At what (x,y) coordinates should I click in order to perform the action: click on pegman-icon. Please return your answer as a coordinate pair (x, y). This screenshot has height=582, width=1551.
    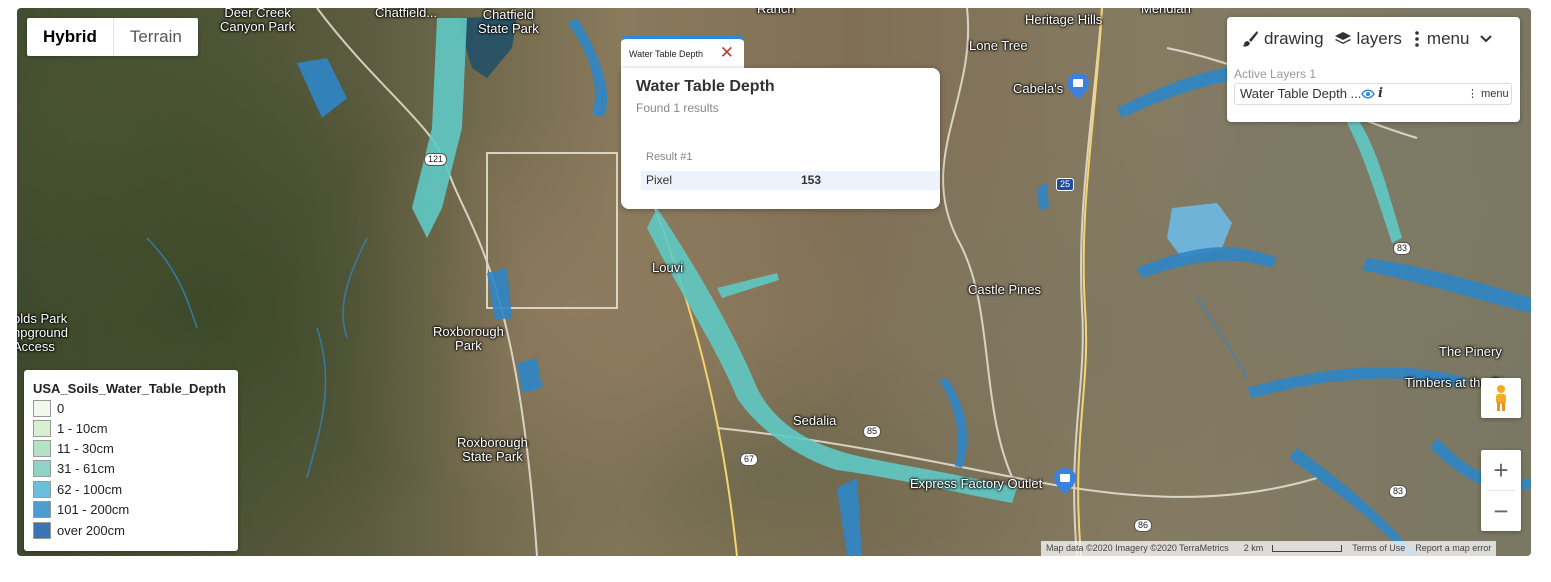
    Looking at the image, I should click on (1501, 398).